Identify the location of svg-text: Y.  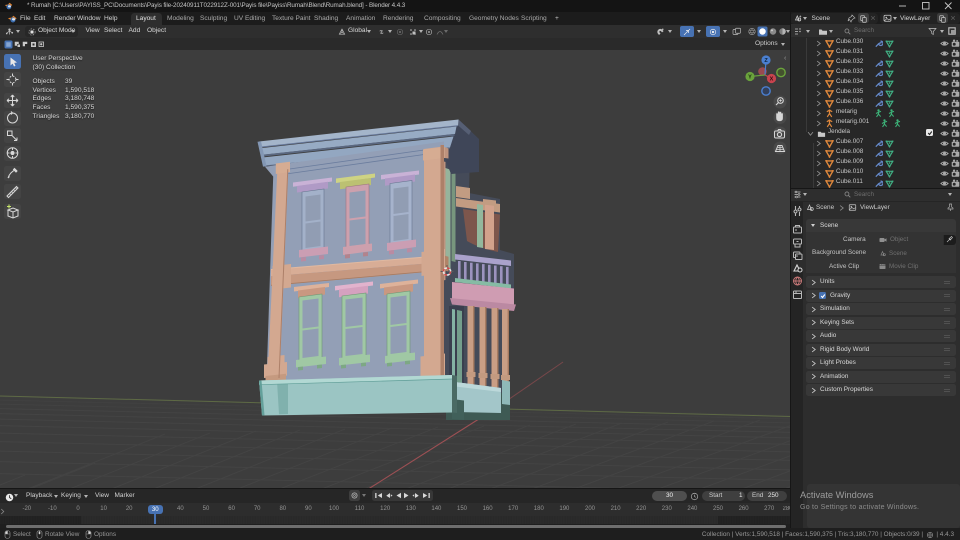
(750, 78).